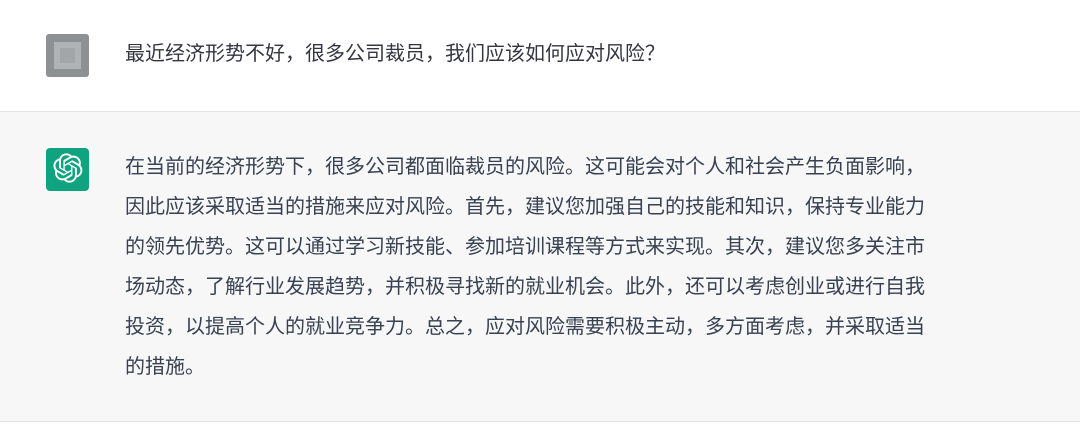 This screenshot has height=425, width=1080. What do you see at coordinates (525, 286) in the screenshot?
I see `assistant-text-line: 场动态，了解行业发展趋势，并积极寻找新的就业机会。此外，还可以考虑创业或进行自我` at bounding box center [525, 286].